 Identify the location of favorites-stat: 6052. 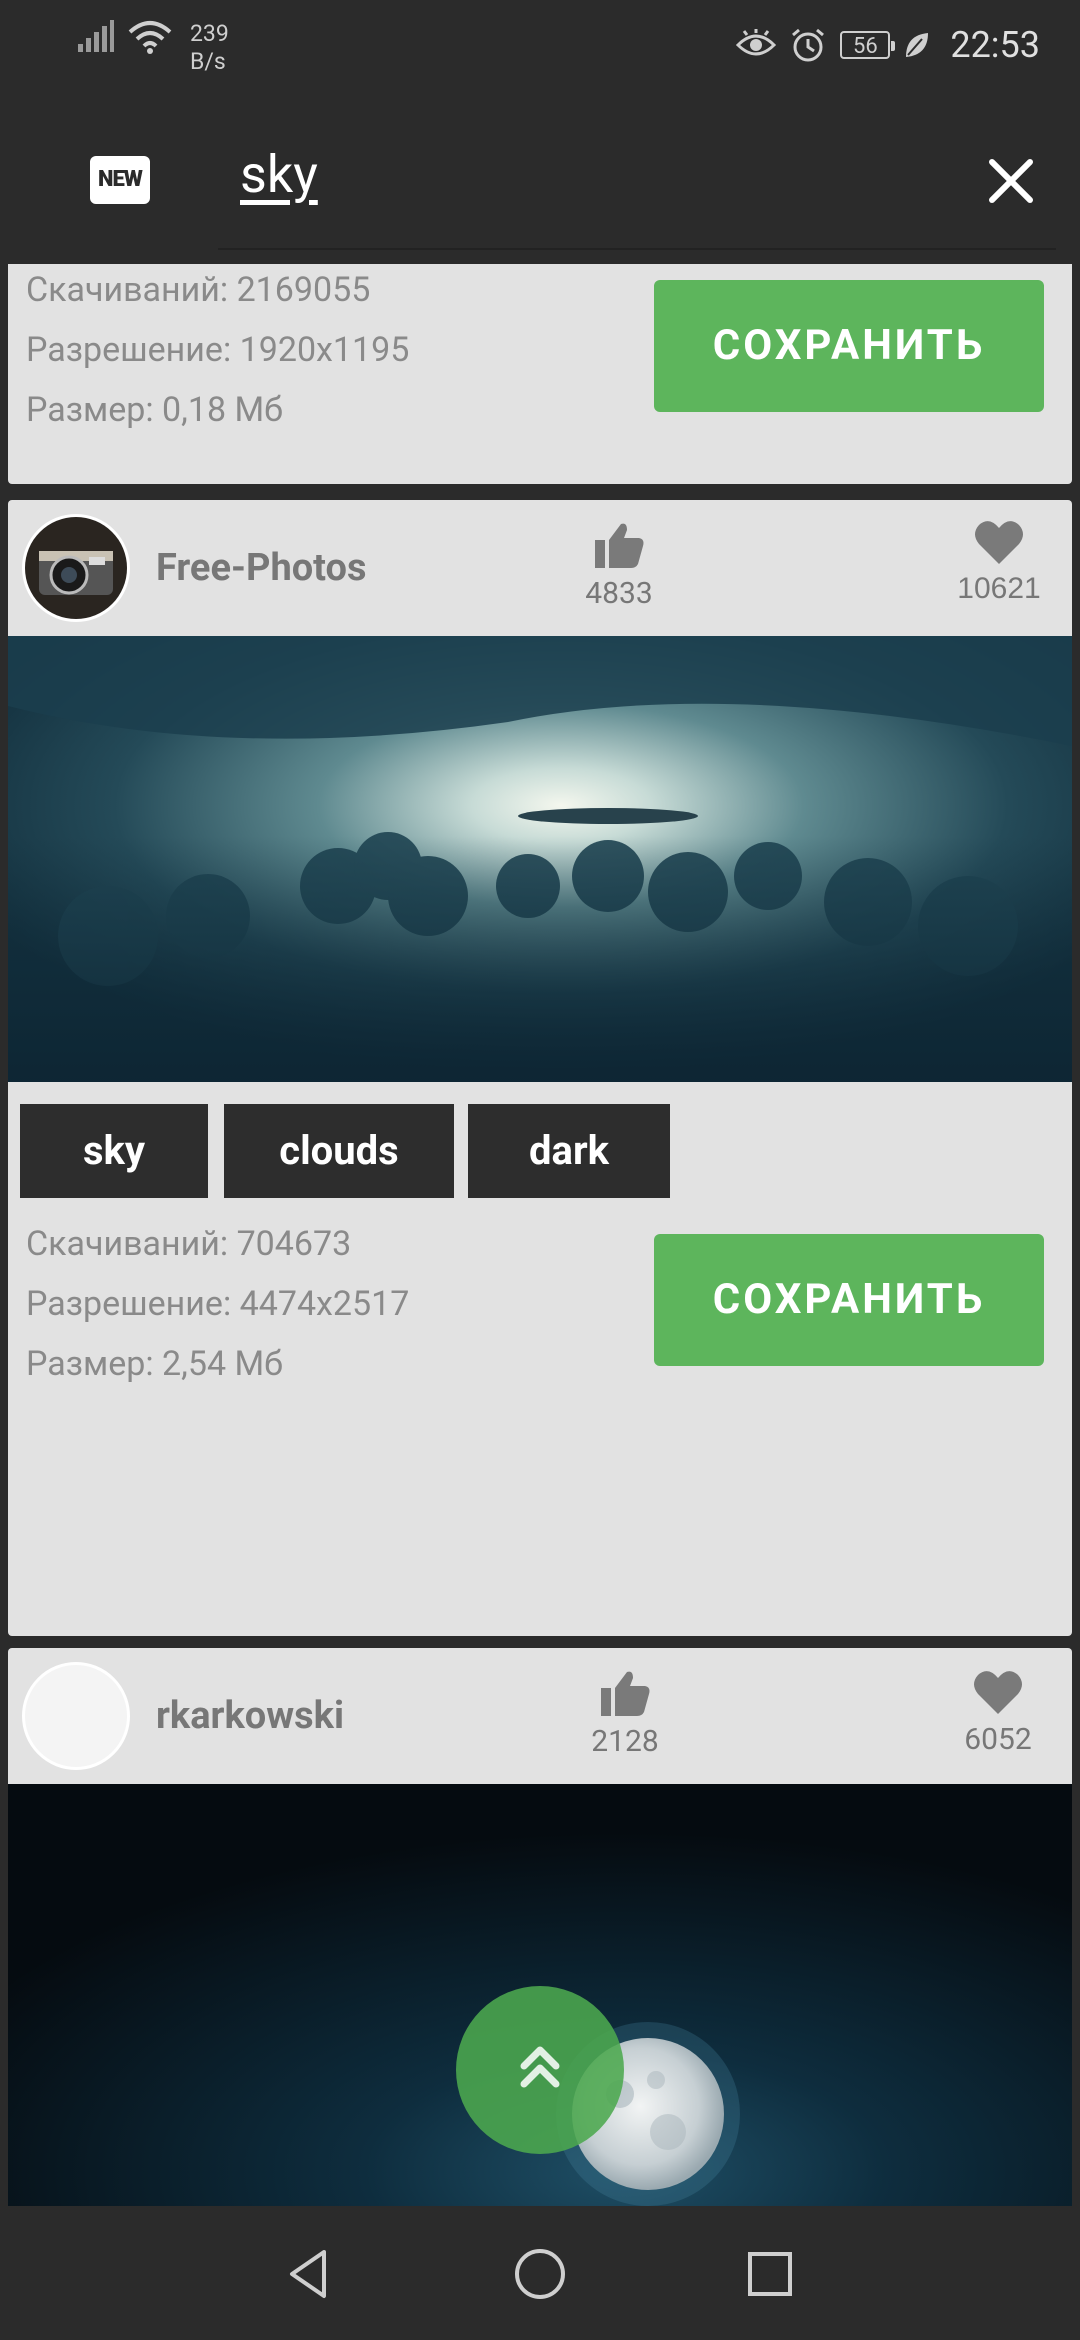
(998, 1712).